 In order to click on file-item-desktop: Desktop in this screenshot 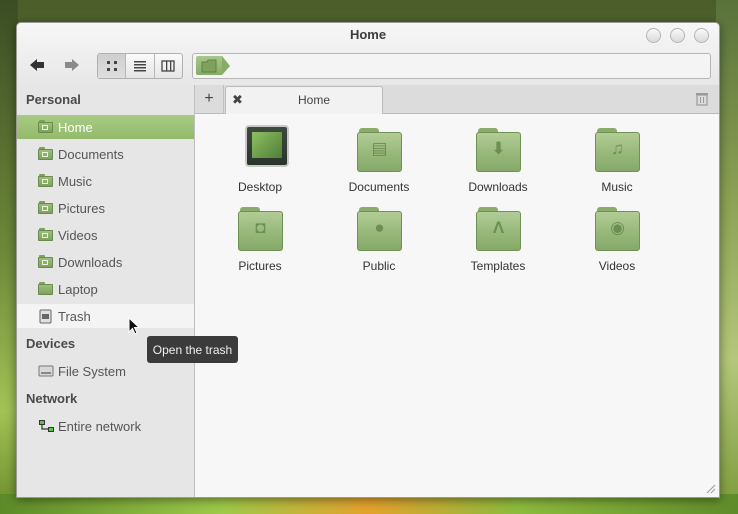, I will do `click(260, 158)`.